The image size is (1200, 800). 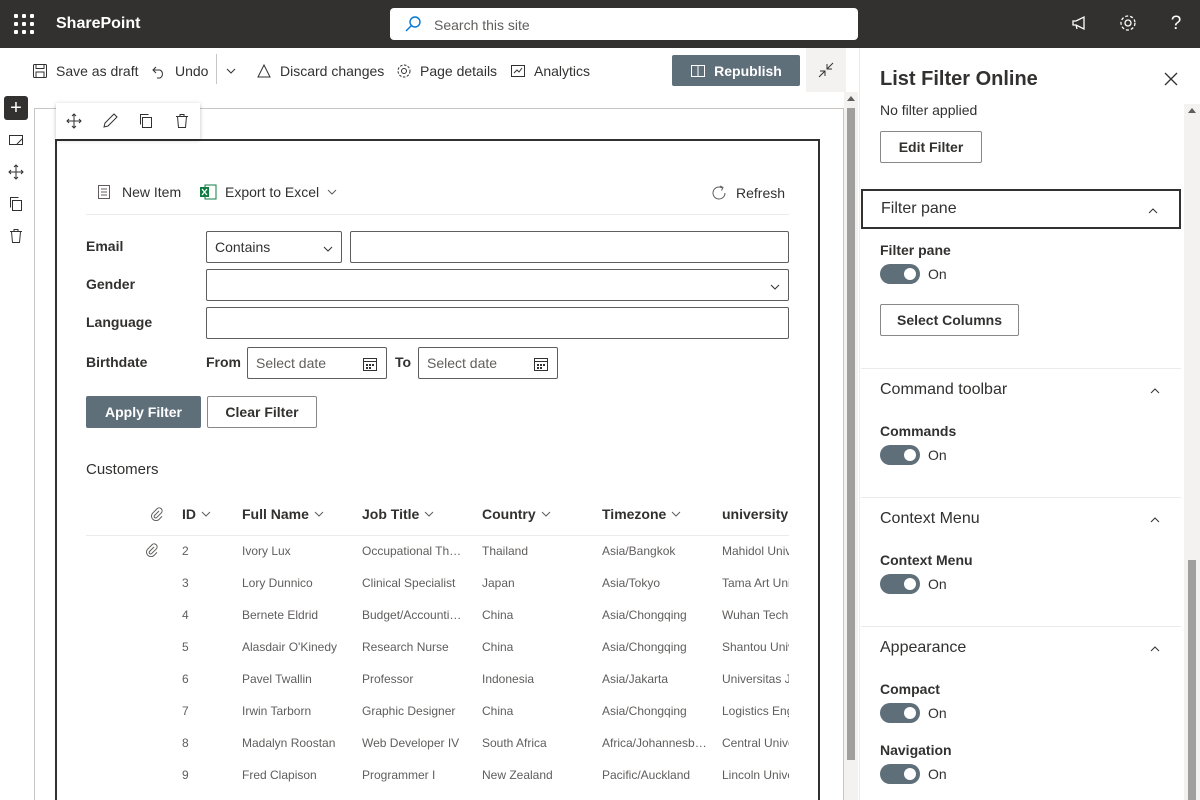 I want to click on attachment-icon, so click(x=152, y=551).